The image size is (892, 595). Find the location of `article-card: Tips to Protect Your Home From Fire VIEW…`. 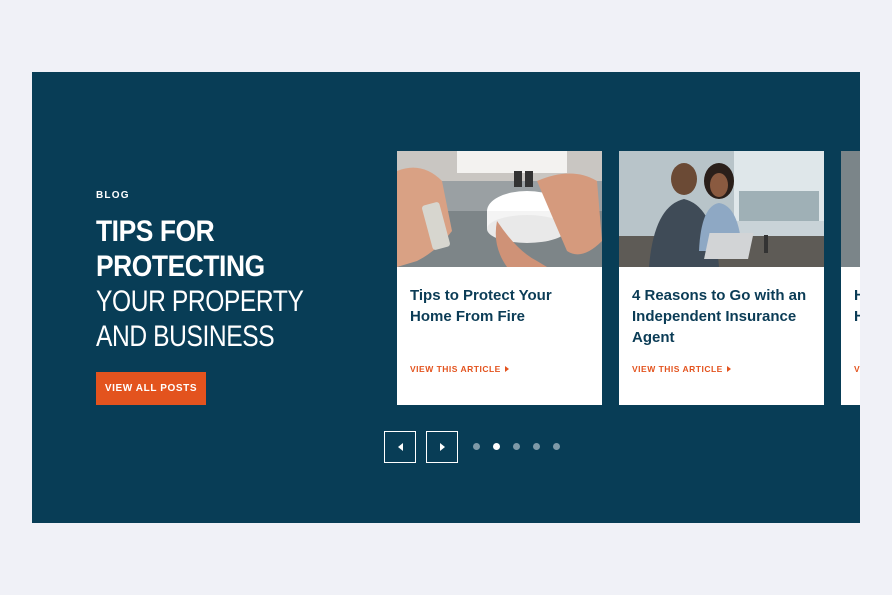

article-card: Tips to Protect Your Home From Fire VIEW… is located at coordinates (499, 278).